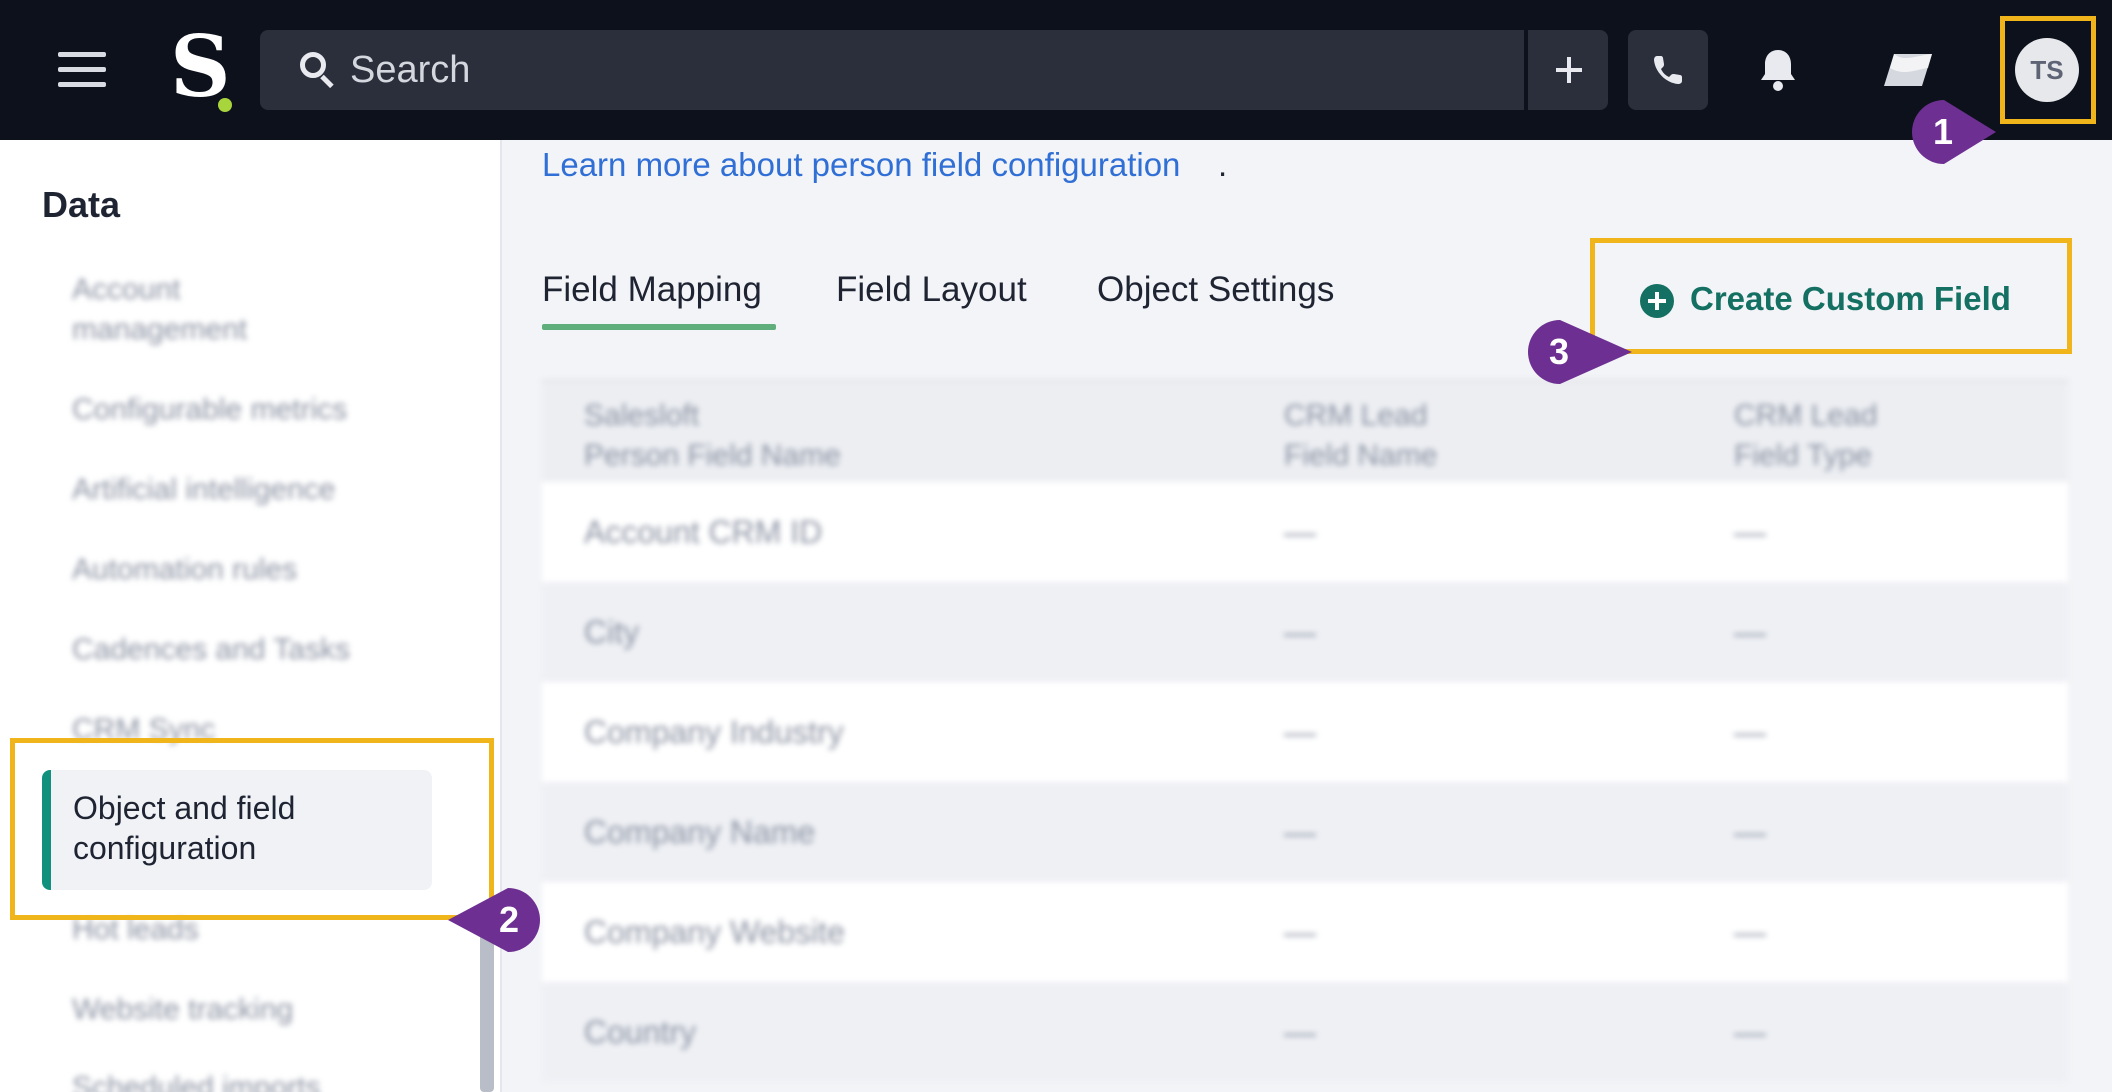  What do you see at coordinates (1215, 290) in the screenshot?
I see `tab-object-settings: Object Settings` at bounding box center [1215, 290].